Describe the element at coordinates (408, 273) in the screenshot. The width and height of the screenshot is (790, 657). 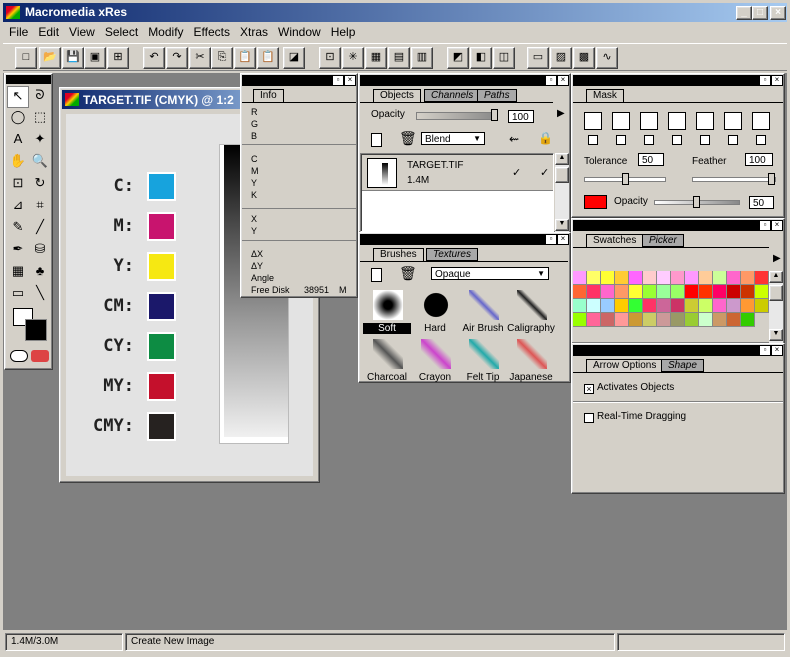
I see `brush-trash-icon: 🗑` at that location.